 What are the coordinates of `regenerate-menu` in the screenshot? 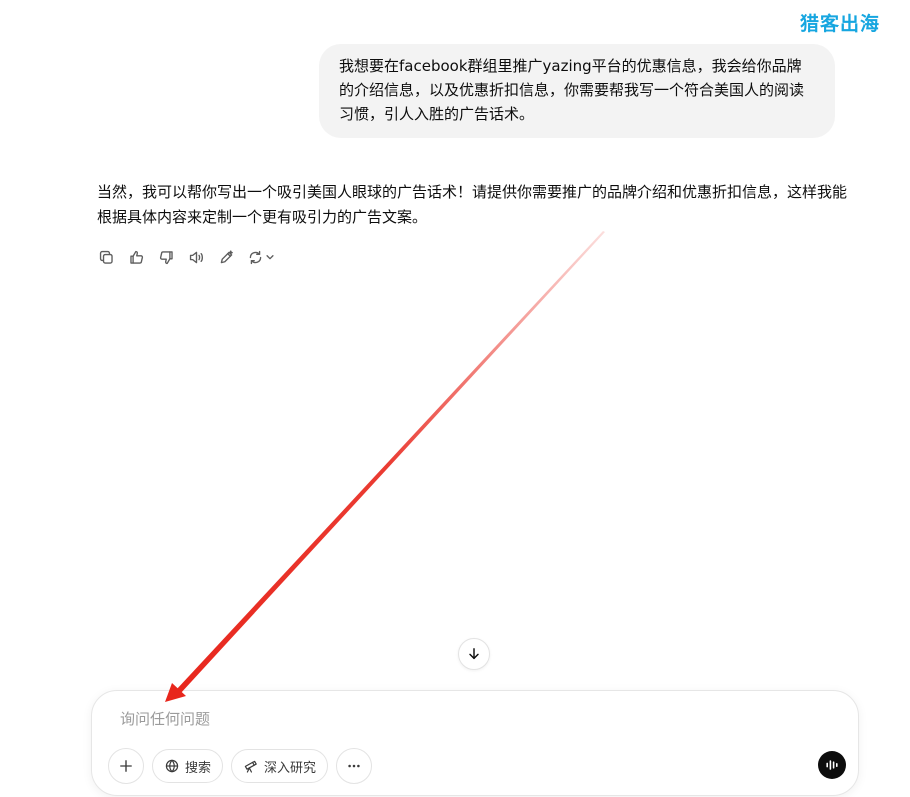 It's located at (261, 257).